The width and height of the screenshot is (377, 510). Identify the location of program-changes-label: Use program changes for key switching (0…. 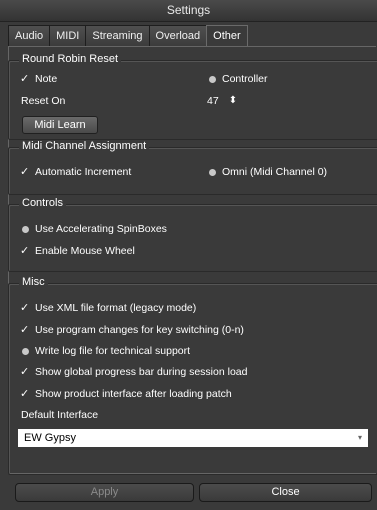
(139, 330).